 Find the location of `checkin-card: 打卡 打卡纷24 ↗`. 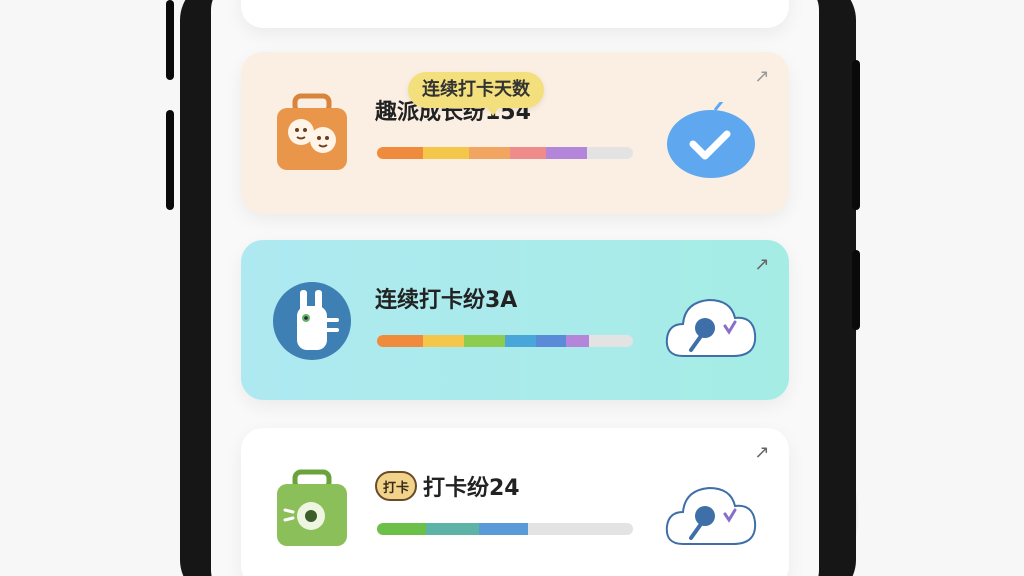

checkin-card: 打卡 打卡纷24 ↗ is located at coordinates (515, 502).